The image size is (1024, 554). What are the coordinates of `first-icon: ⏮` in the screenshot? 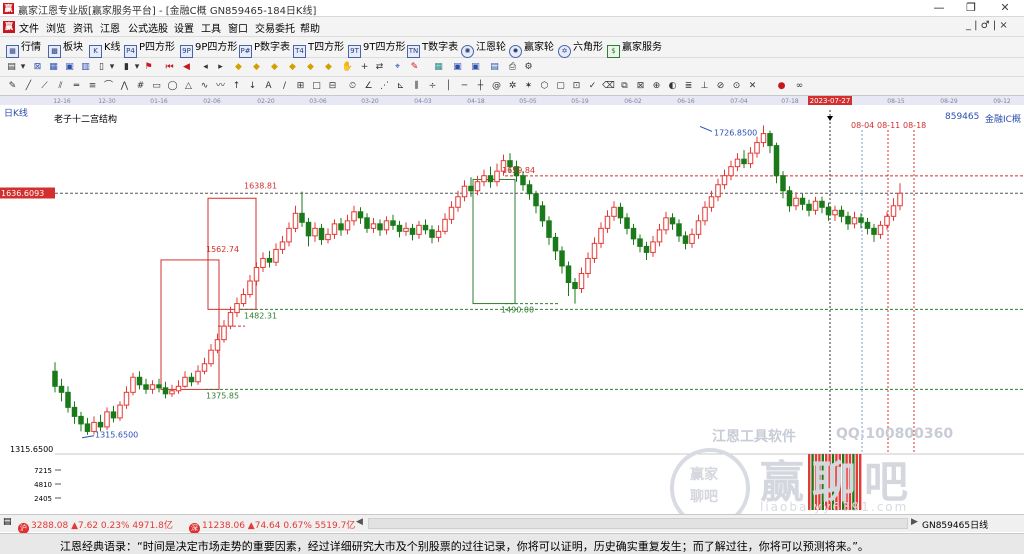 It's located at (169, 67).